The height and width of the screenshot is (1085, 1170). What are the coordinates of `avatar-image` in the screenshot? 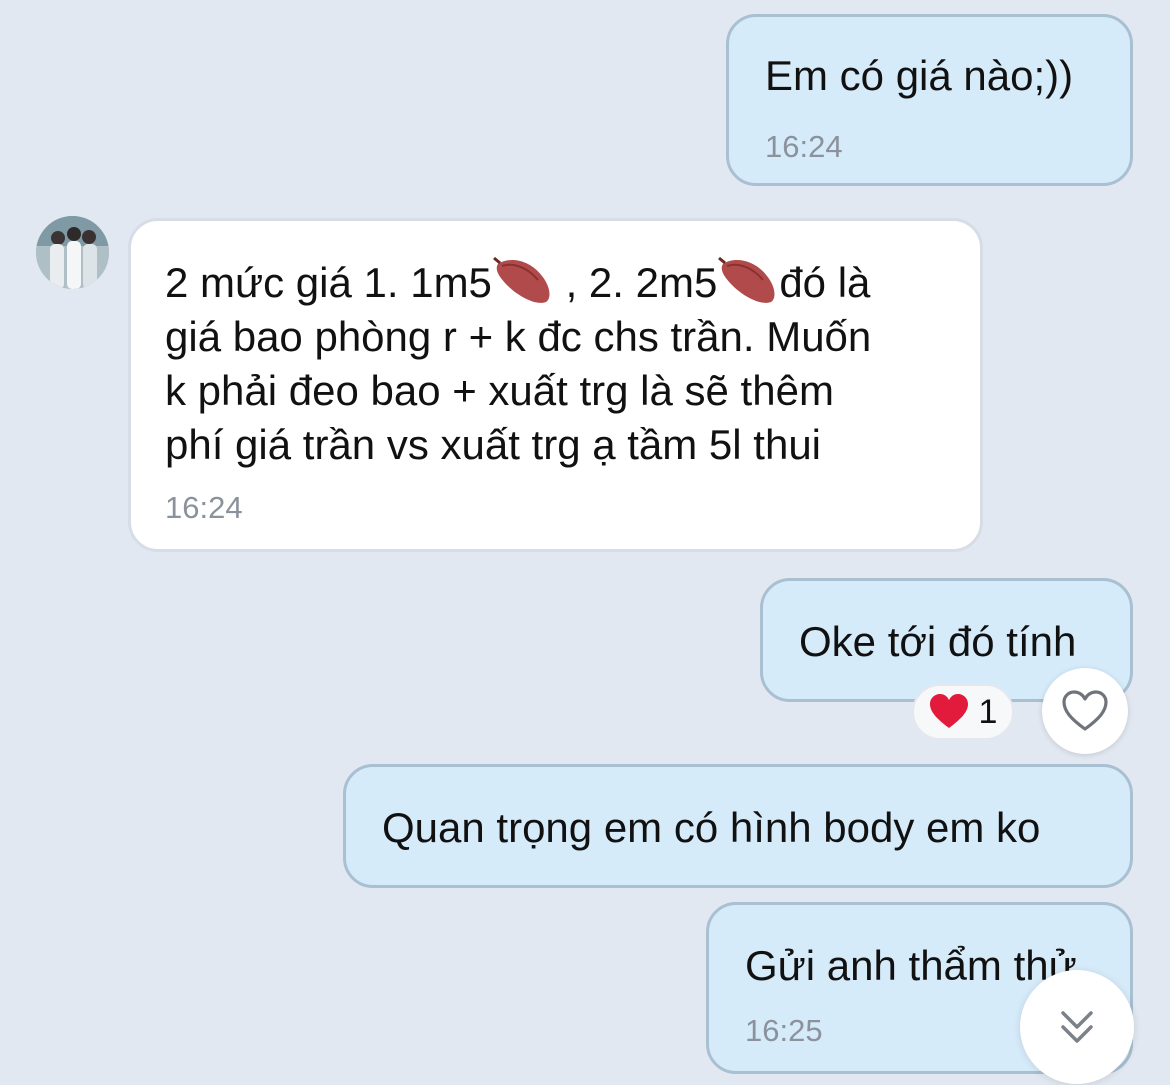 It's located at (72, 252).